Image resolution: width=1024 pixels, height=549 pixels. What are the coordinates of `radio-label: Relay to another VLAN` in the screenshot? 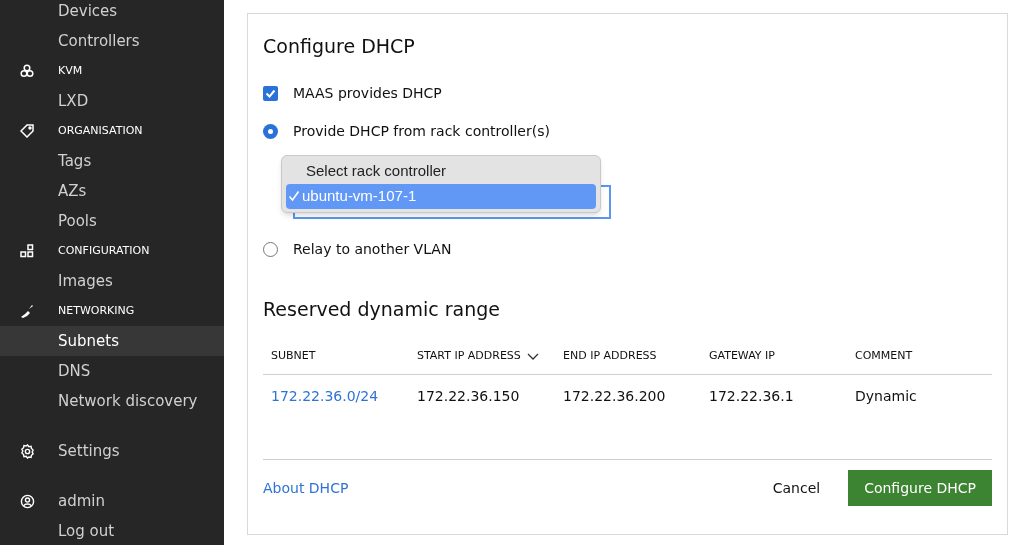 It's located at (372, 249).